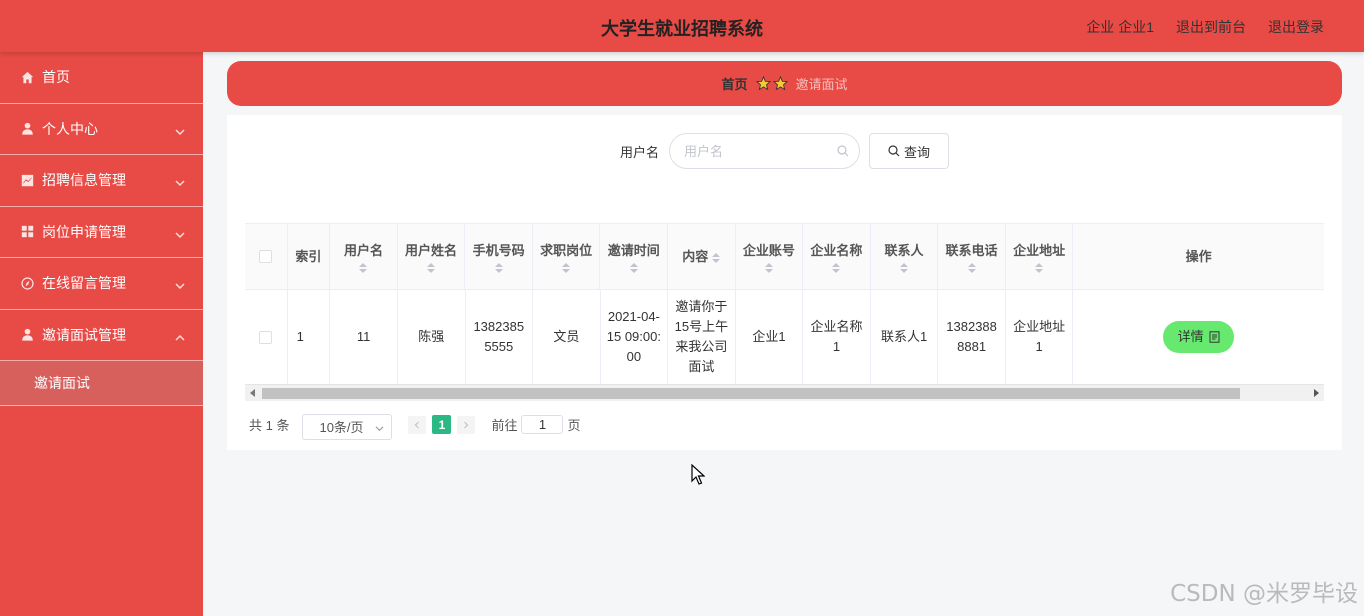  I want to click on header-cell-sortable: 企业名称, so click(837, 256).